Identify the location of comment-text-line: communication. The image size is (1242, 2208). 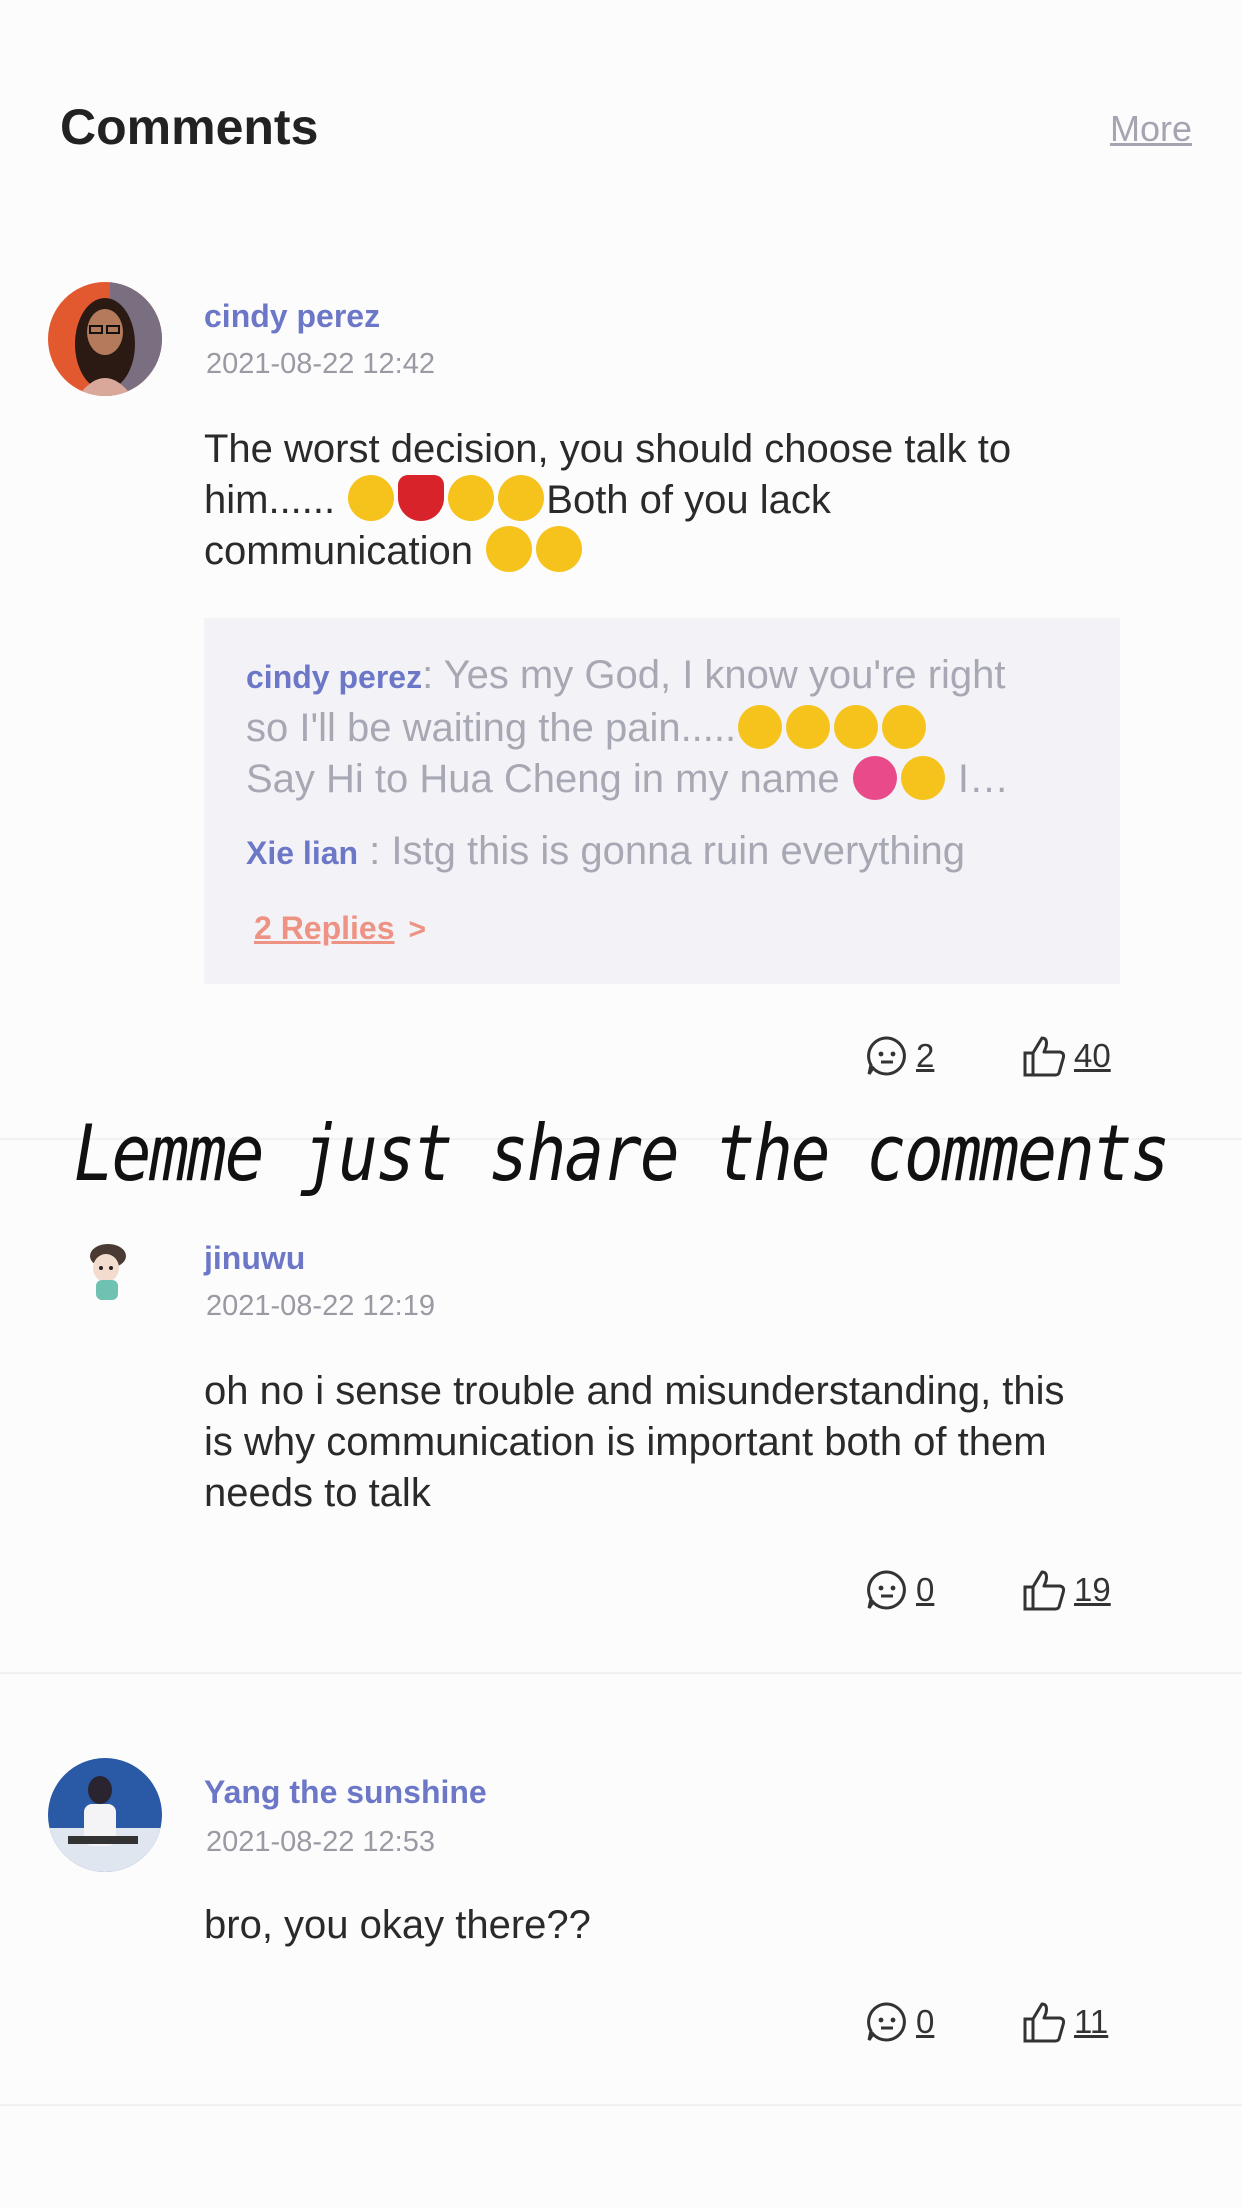
(664, 551).